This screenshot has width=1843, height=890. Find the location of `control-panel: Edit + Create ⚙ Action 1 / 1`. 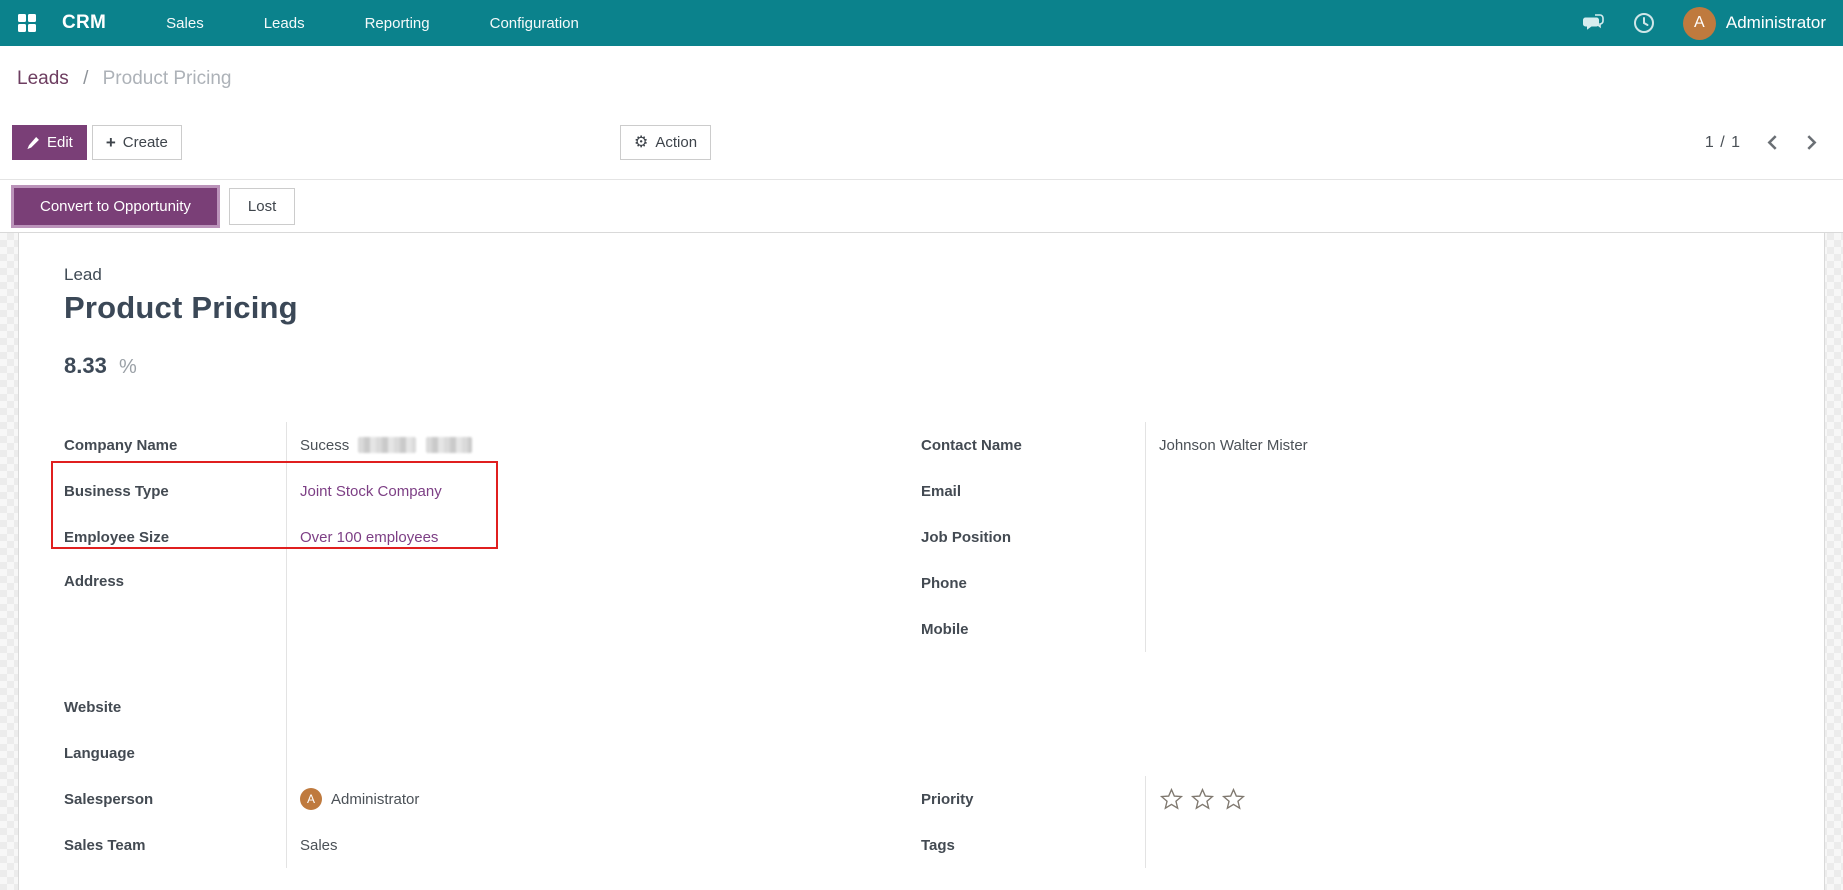

control-panel: Edit + Create ⚙ Action 1 / 1 is located at coordinates (921, 137).